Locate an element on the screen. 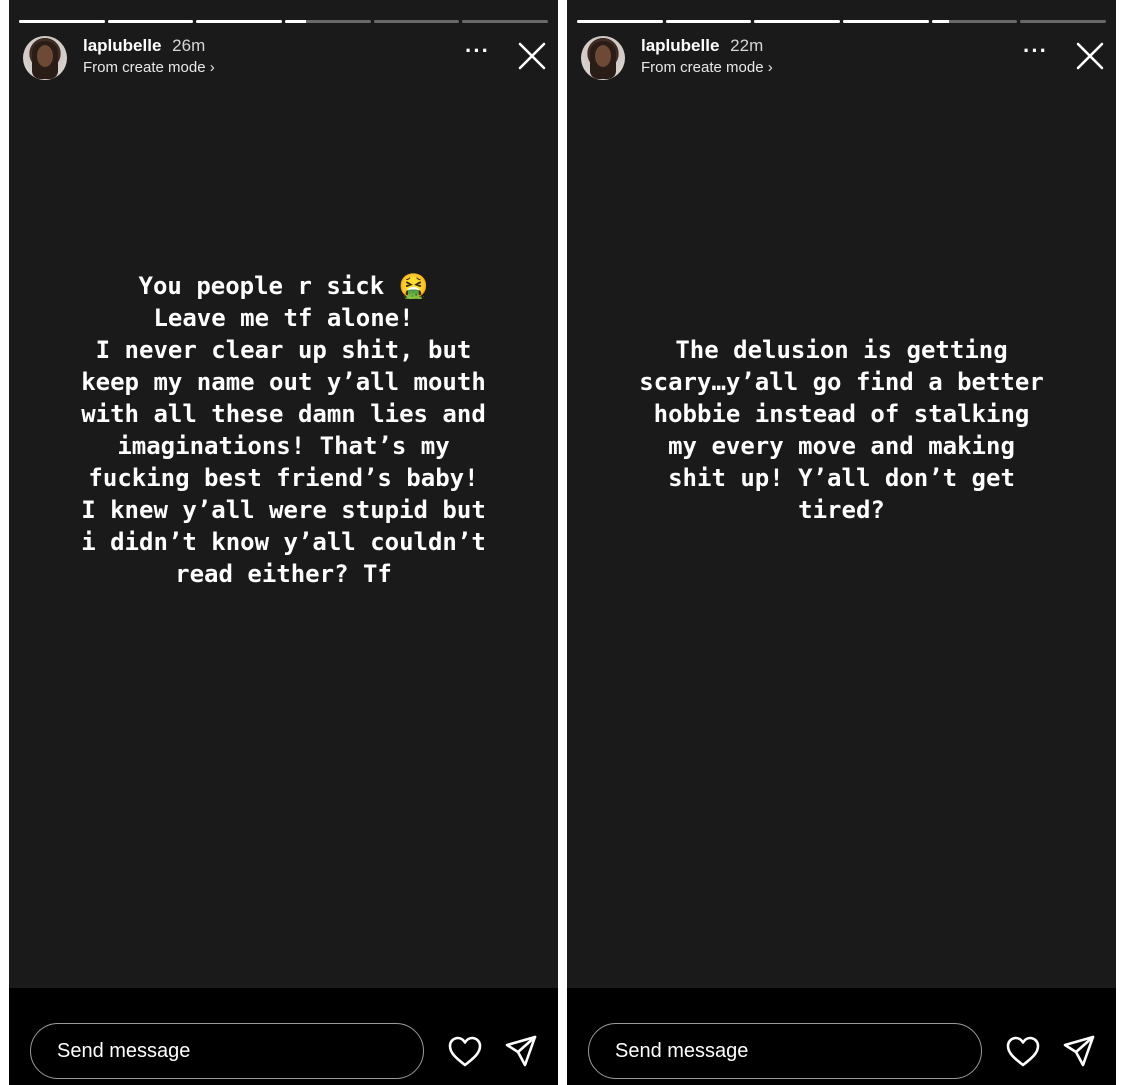 This screenshot has width=1125, height=1085. user-line: laplubelle 22m is located at coordinates (702, 46).